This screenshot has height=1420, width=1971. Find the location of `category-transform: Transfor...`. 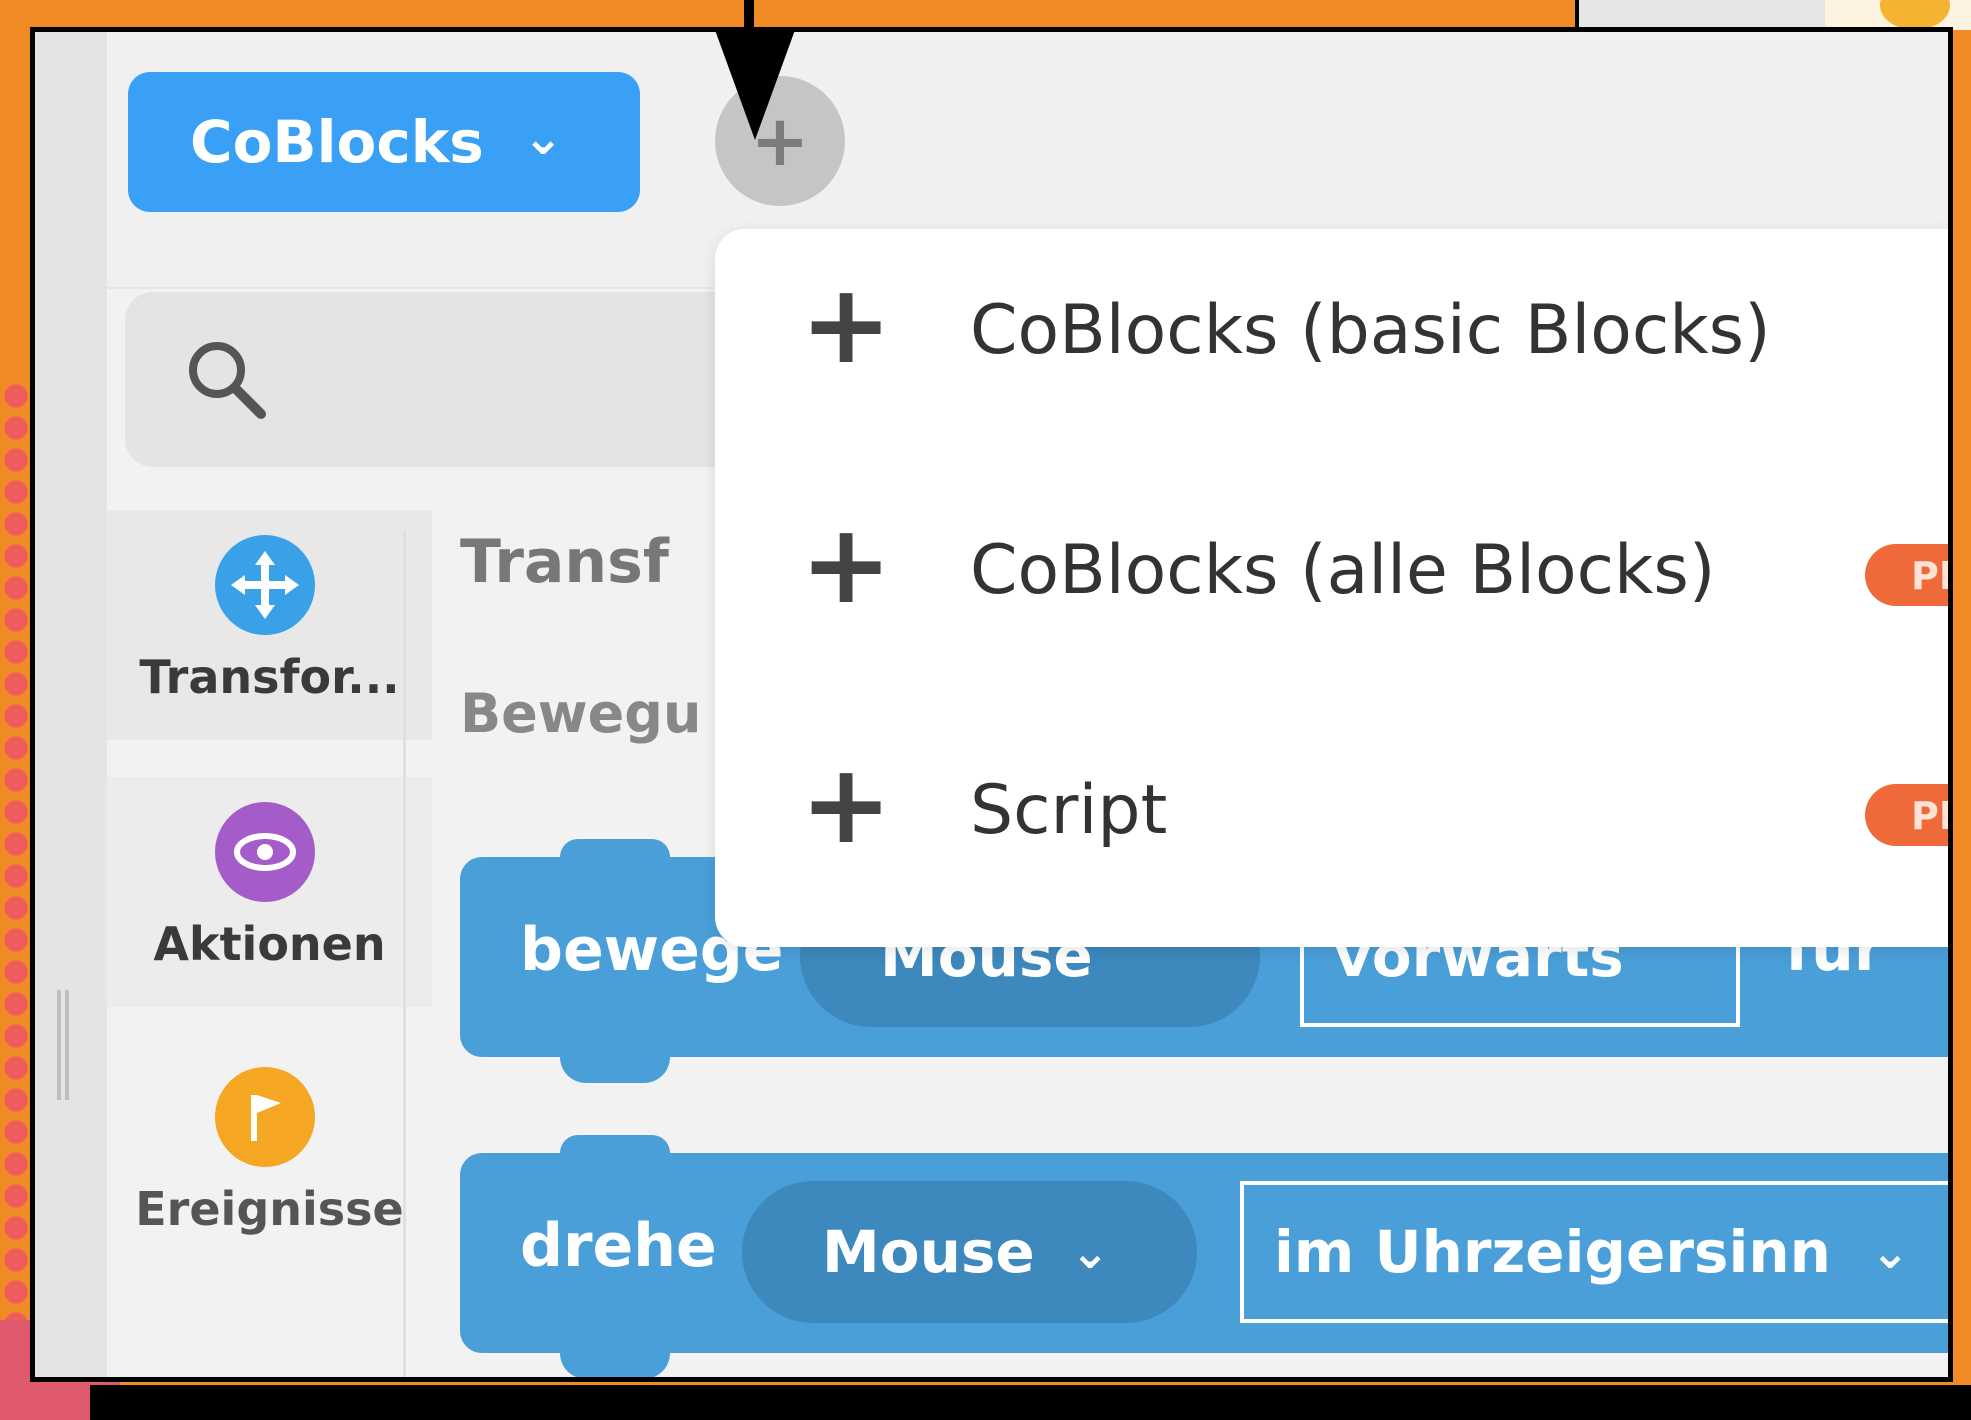

category-transform: Transfor... is located at coordinates (269, 625).